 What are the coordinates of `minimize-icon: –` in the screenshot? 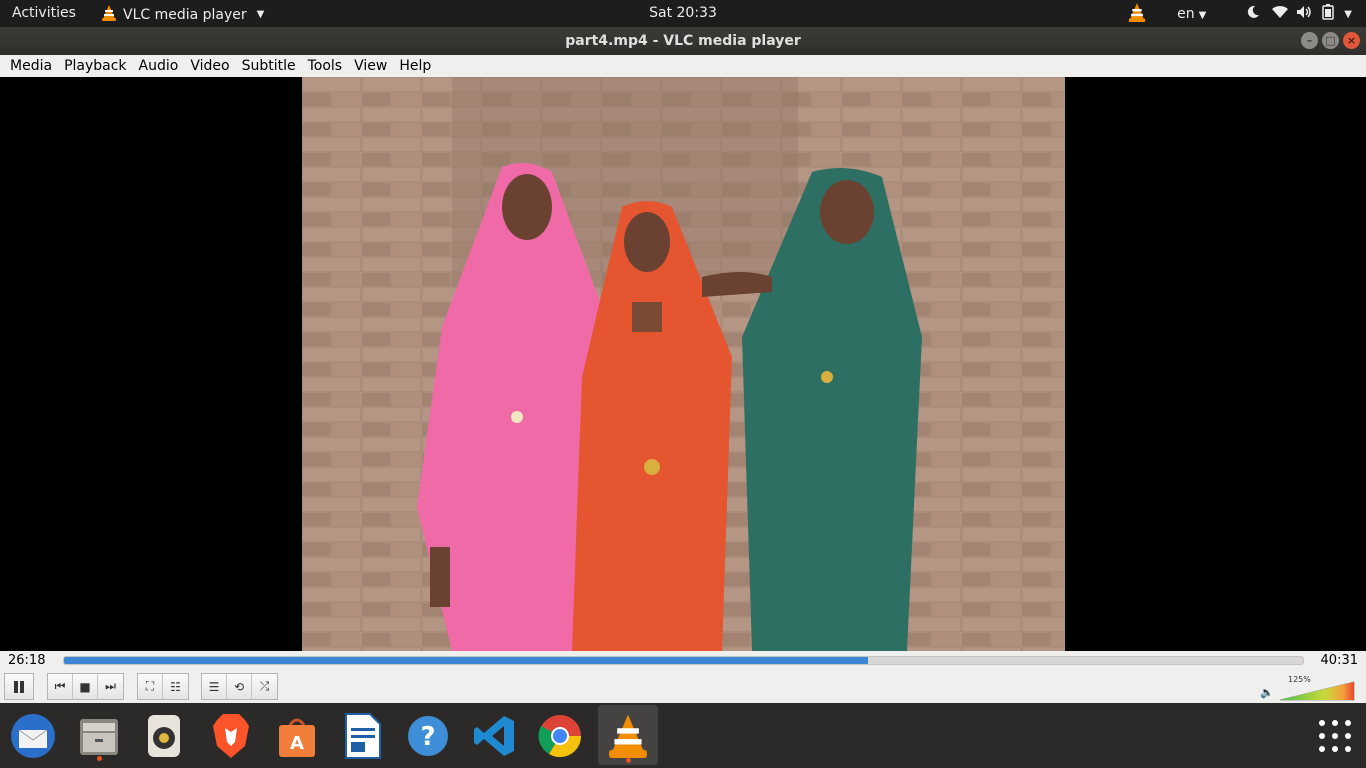 It's located at (1309, 40).